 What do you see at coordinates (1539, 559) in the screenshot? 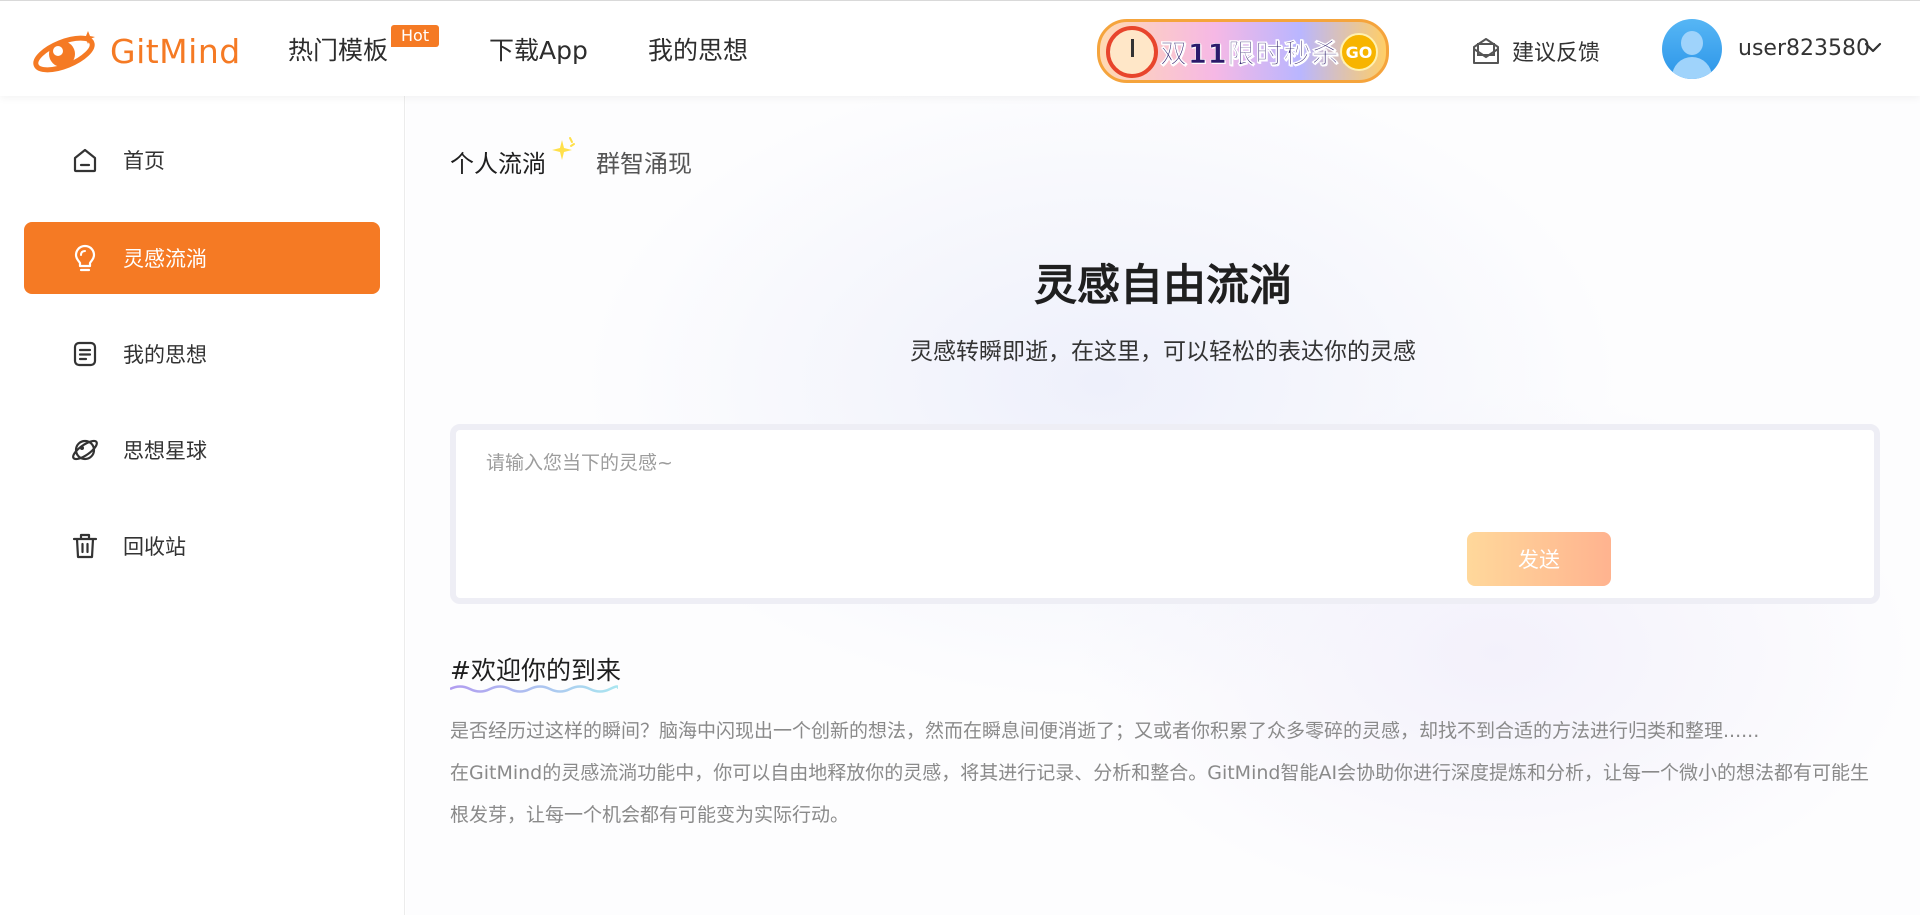
I see `send-button: 发送` at bounding box center [1539, 559].